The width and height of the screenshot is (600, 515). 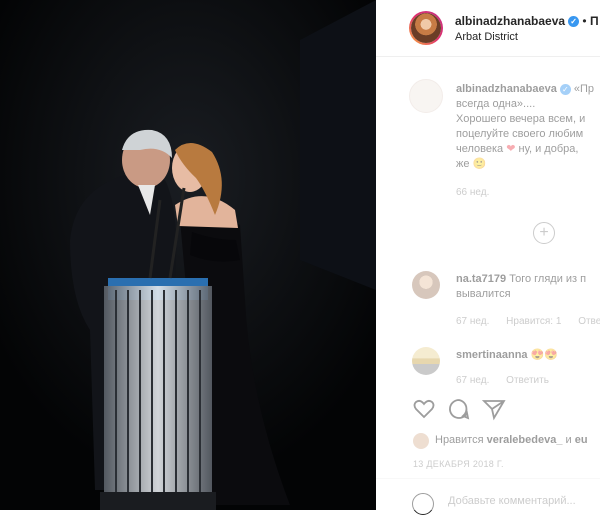 I want to click on liker-username: veralebedeva_, so click(x=525, y=440).